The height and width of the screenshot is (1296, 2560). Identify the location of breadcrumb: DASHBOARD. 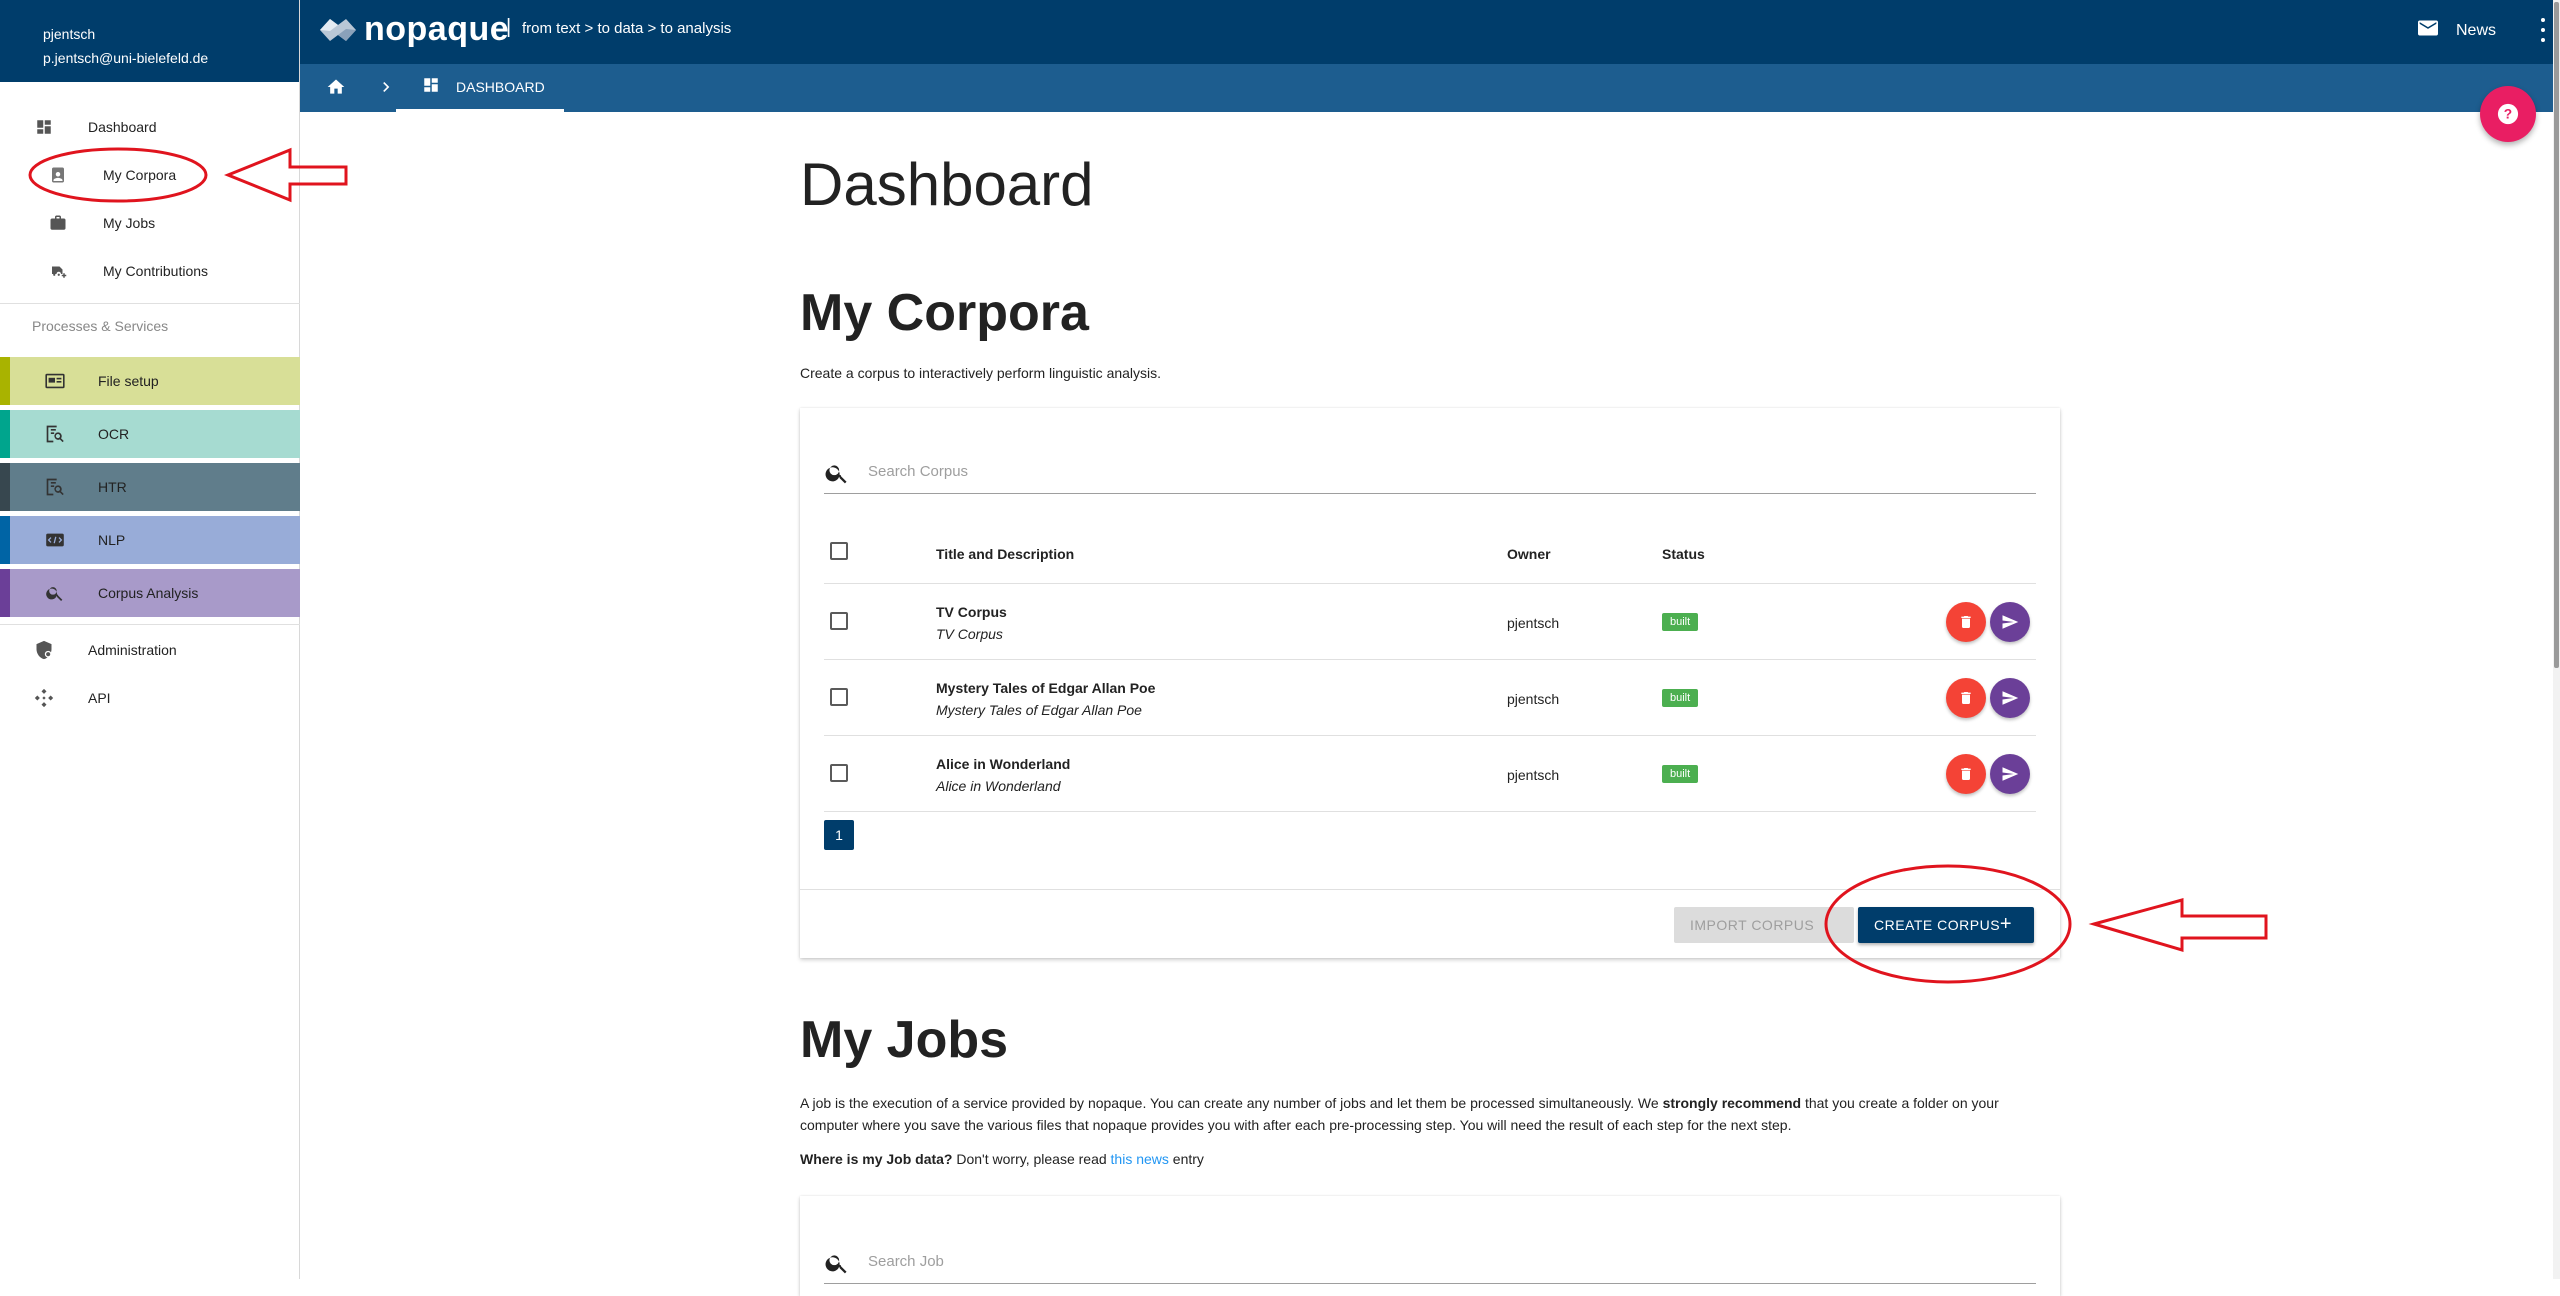
(1430, 88).